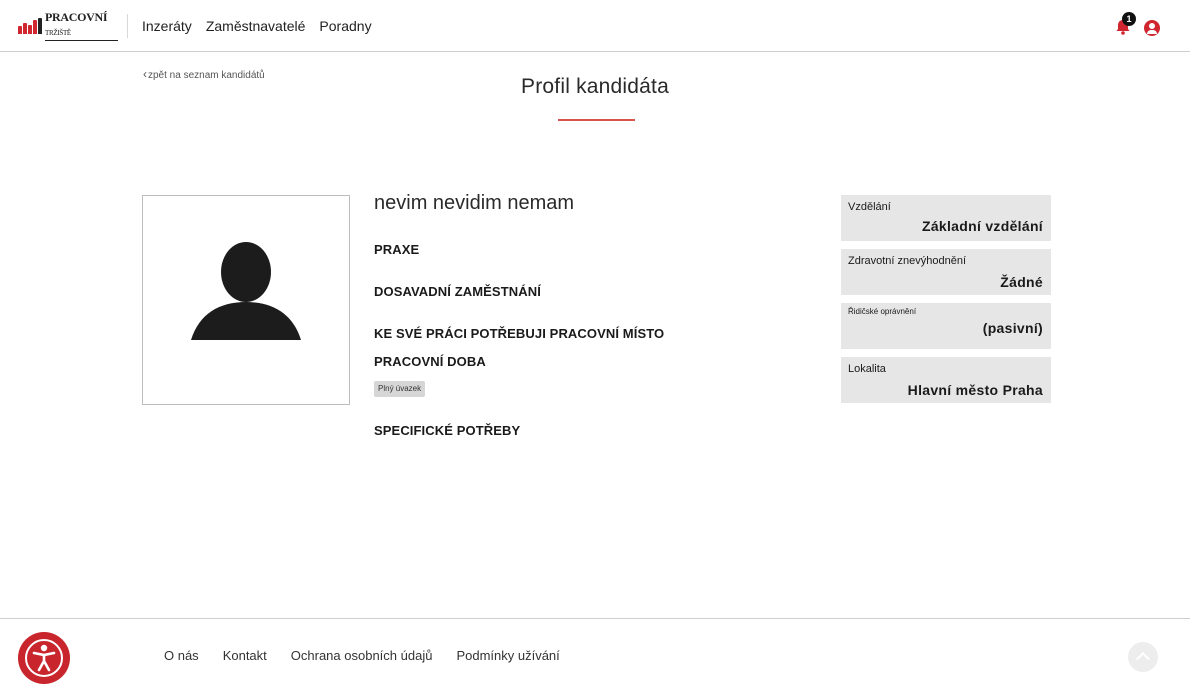 The width and height of the screenshot is (1190, 693). I want to click on title-underline, so click(596, 120).